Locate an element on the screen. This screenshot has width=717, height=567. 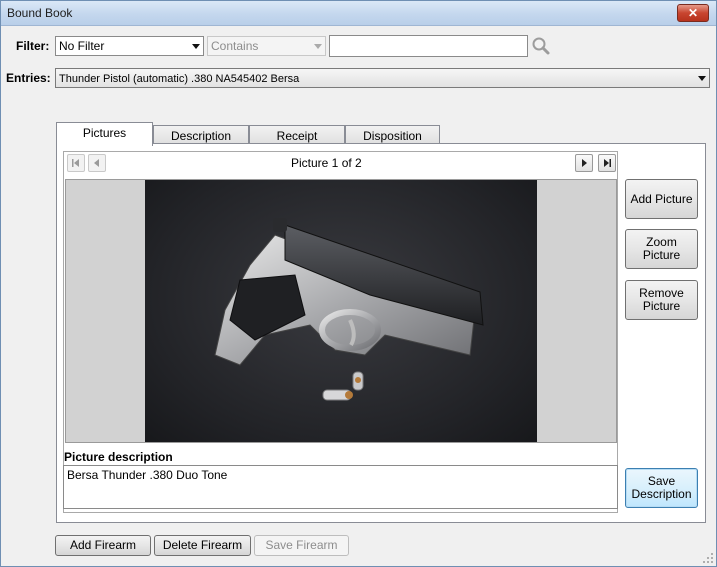
remove-picture-button: Remove Picture is located at coordinates (661, 300).